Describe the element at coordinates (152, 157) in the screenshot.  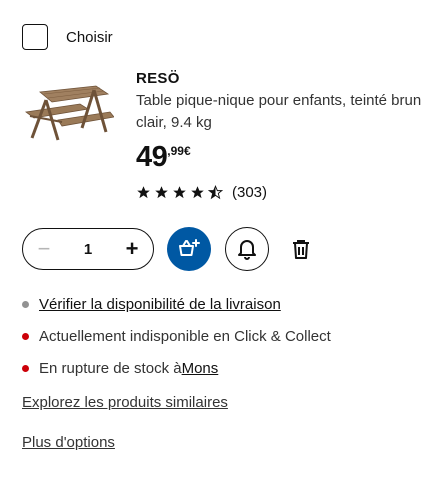
I see `price-integer: 49` at that location.